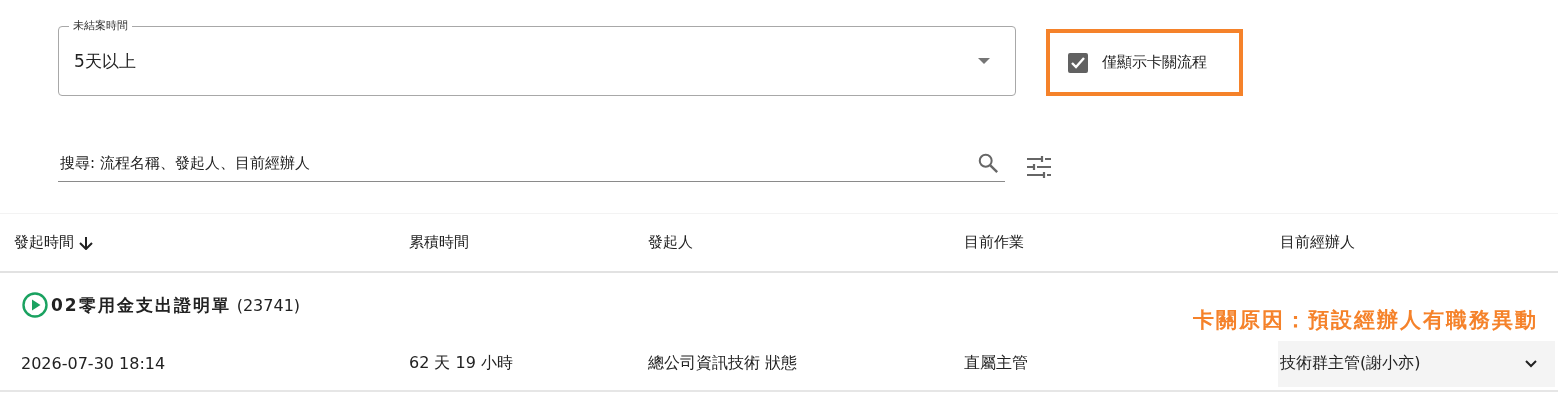 Image resolution: width=1558 pixels, height=413 pixels. Describe the element at coordinates (1419, 242) in the screenshot. I see `column-header: 目前經辦人` at that location.